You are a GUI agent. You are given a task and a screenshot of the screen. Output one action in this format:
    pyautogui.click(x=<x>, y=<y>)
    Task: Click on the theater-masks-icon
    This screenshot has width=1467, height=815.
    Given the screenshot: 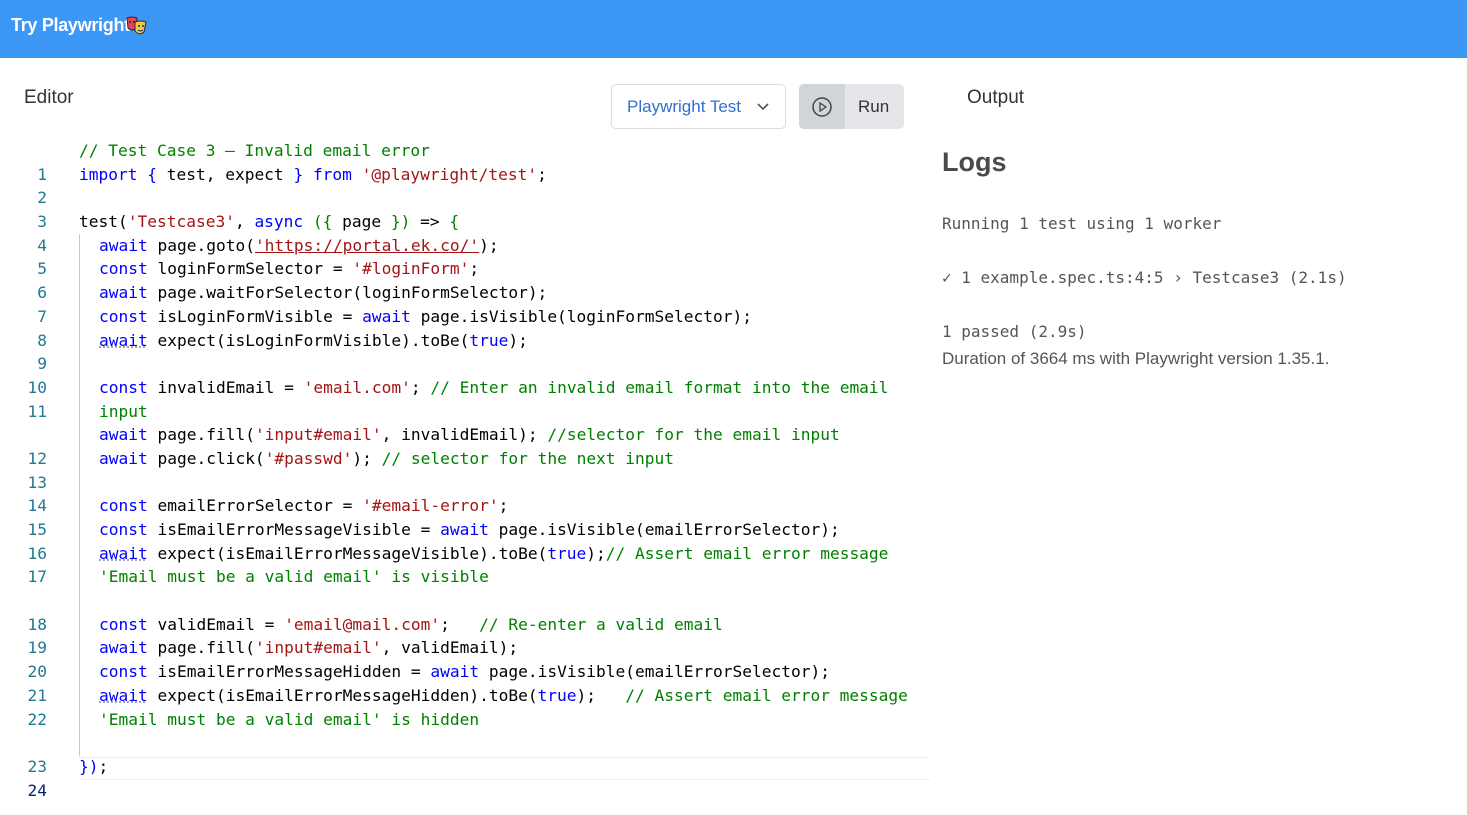 What is the action you would take?
    pyautogui.click(x=136, y=25)
    